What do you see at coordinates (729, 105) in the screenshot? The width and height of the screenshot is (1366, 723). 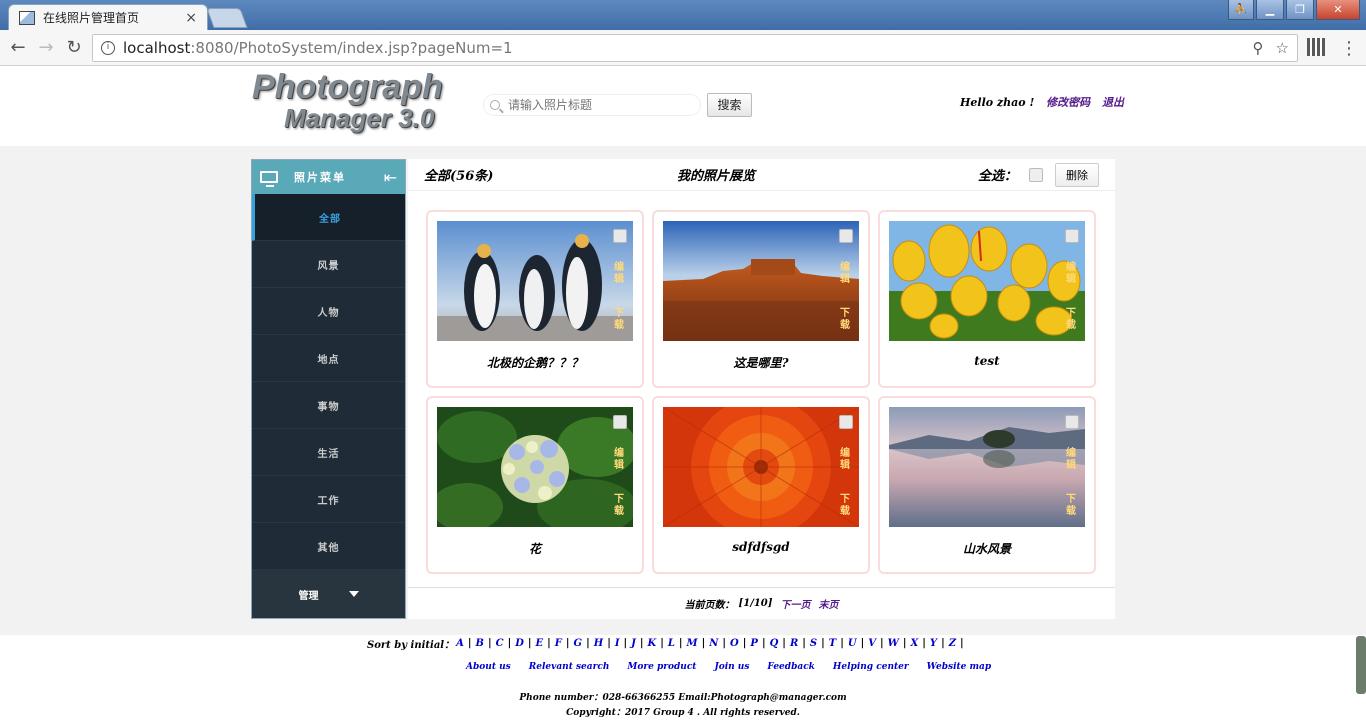 I see `search-button: 搜索` at bounding box center [729, 105].